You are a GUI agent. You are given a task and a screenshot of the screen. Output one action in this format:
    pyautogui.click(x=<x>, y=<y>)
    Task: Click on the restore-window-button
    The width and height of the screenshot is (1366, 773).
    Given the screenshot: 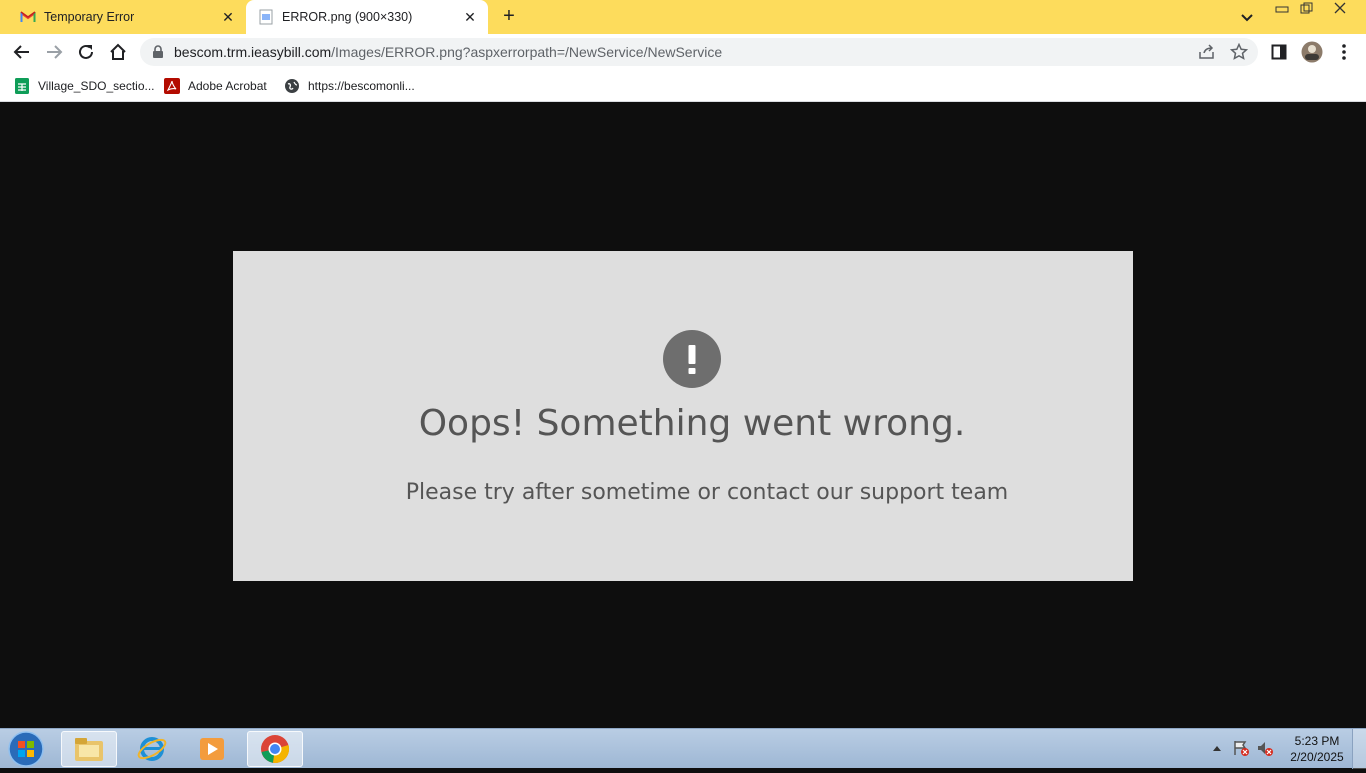 What is the action you would take?
    pyautogui.click(x=1306, y=8)
    